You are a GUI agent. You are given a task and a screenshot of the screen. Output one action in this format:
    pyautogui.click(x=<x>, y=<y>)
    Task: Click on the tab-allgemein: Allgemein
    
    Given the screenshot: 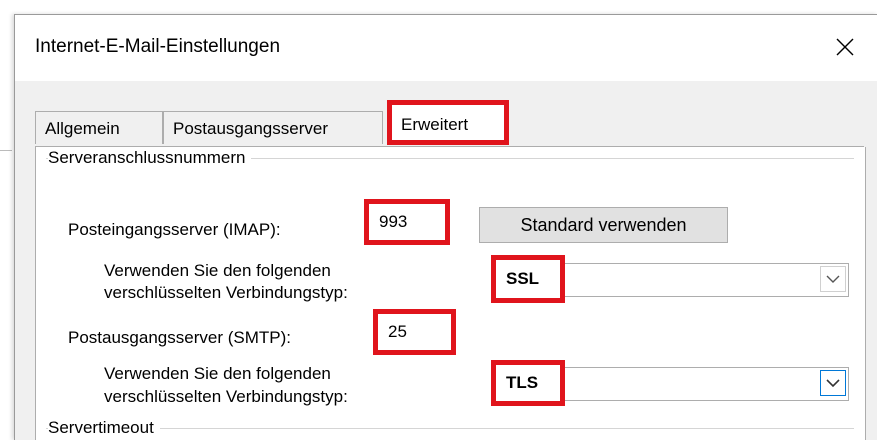 What is the action you would take?
    pyautogui.click(x=99, y=127)
    